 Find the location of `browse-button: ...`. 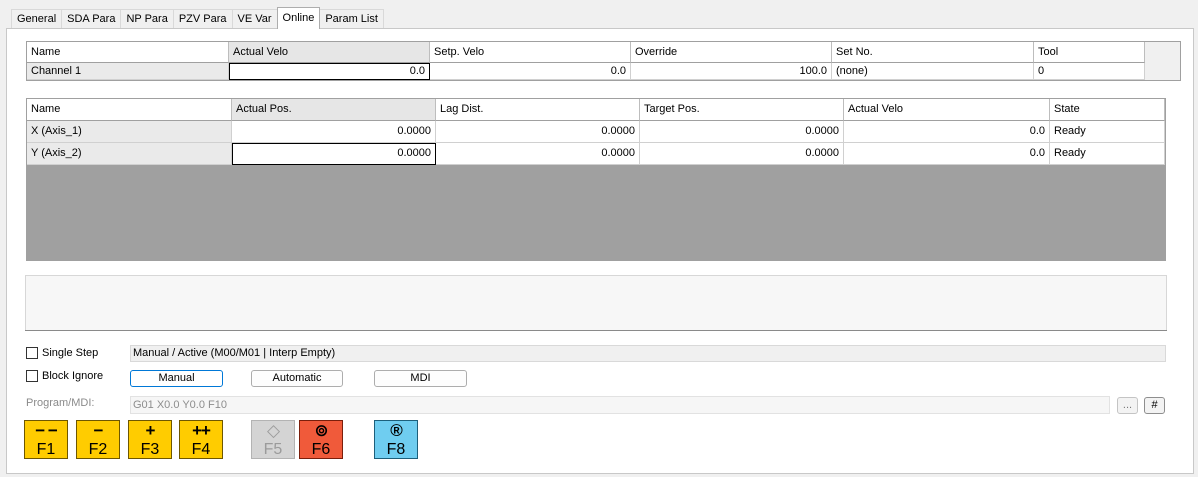

browse-button: ... is located at coordinates (1127, 405).